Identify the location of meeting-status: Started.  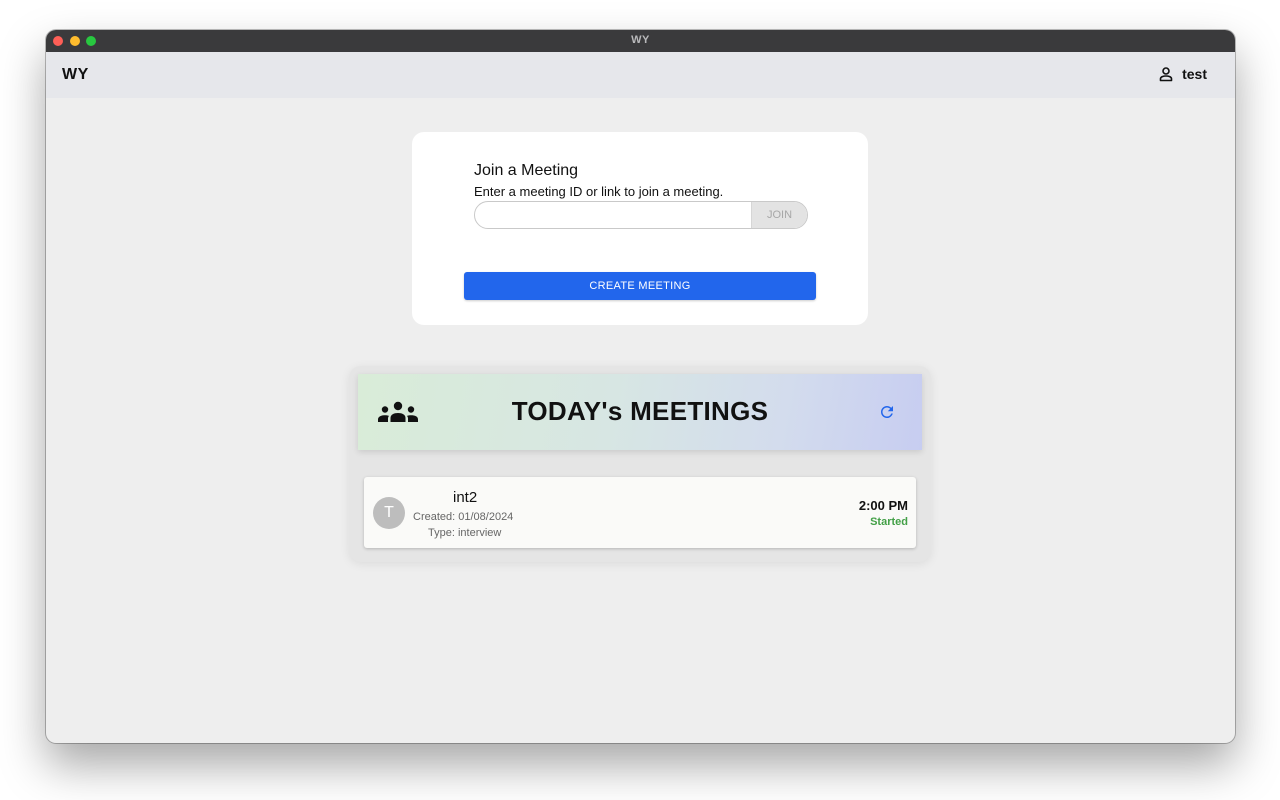
(889, 522).